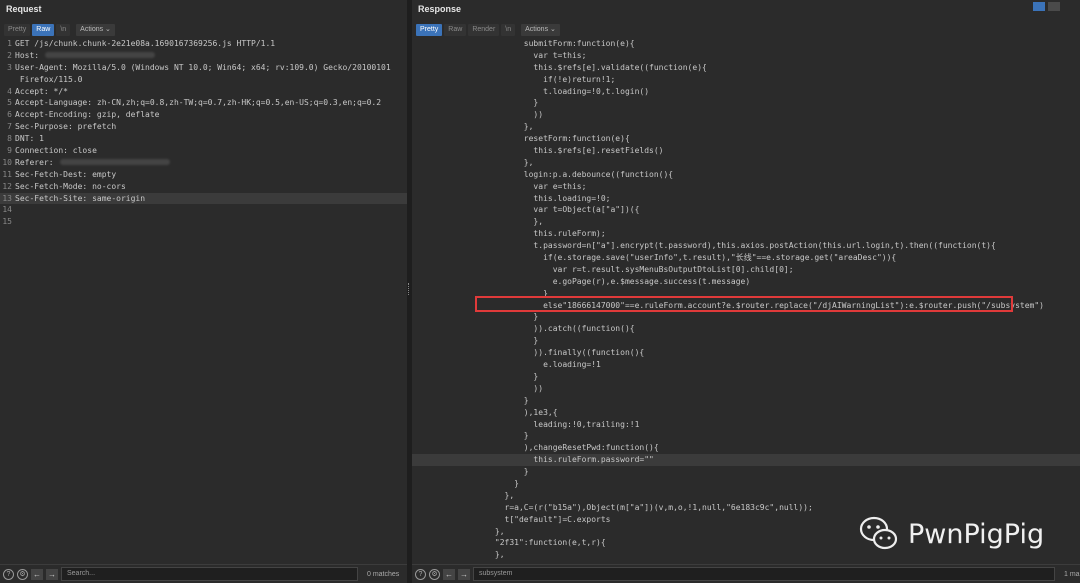  Describe the element at coordinates (9, 67) in the screenshot. I see `line-number: 3` at that location.